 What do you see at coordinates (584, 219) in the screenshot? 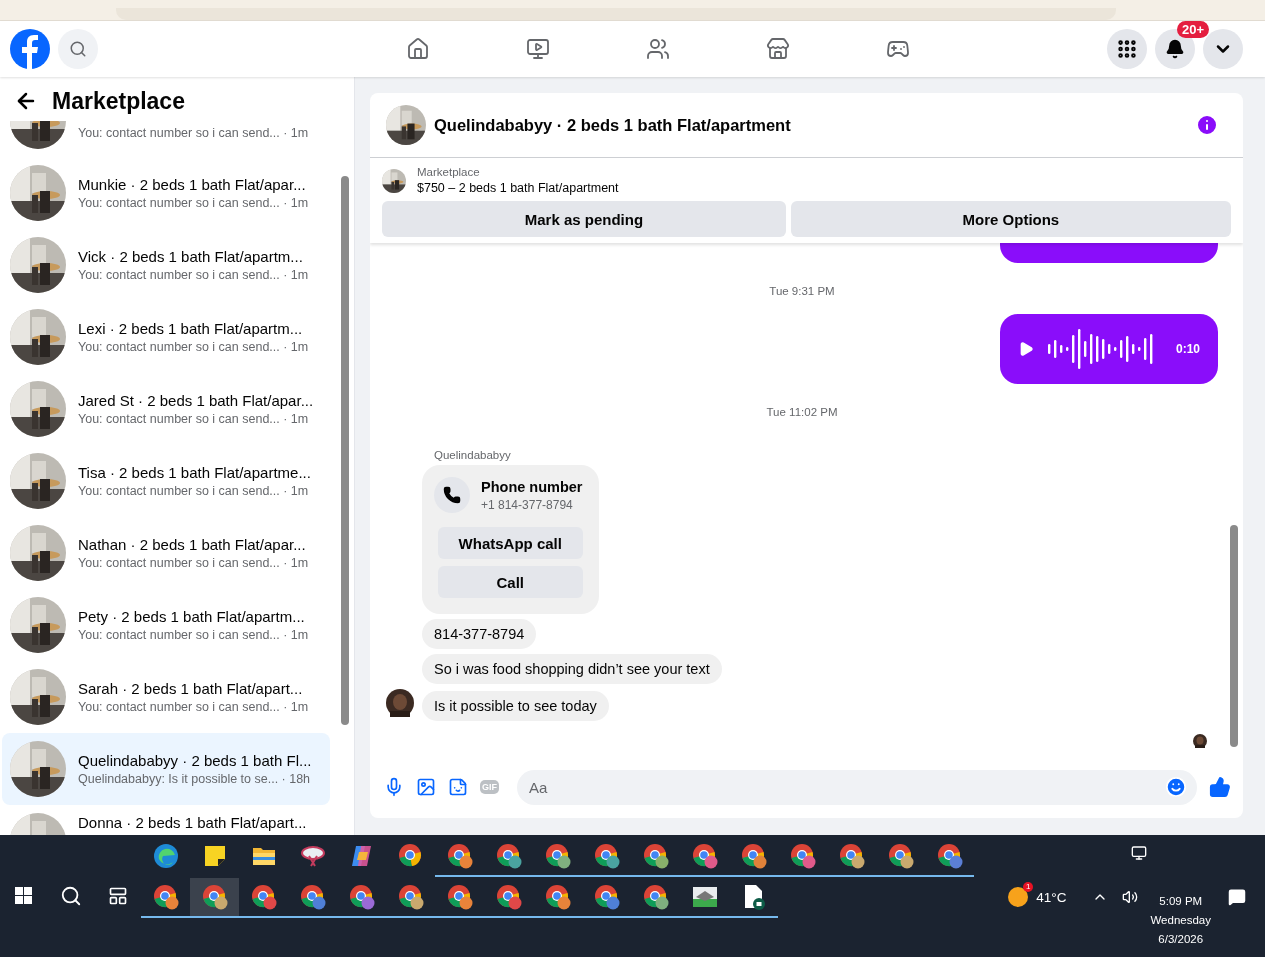
I see `action-button: Mark as pending` at bounding box center [584, 219].